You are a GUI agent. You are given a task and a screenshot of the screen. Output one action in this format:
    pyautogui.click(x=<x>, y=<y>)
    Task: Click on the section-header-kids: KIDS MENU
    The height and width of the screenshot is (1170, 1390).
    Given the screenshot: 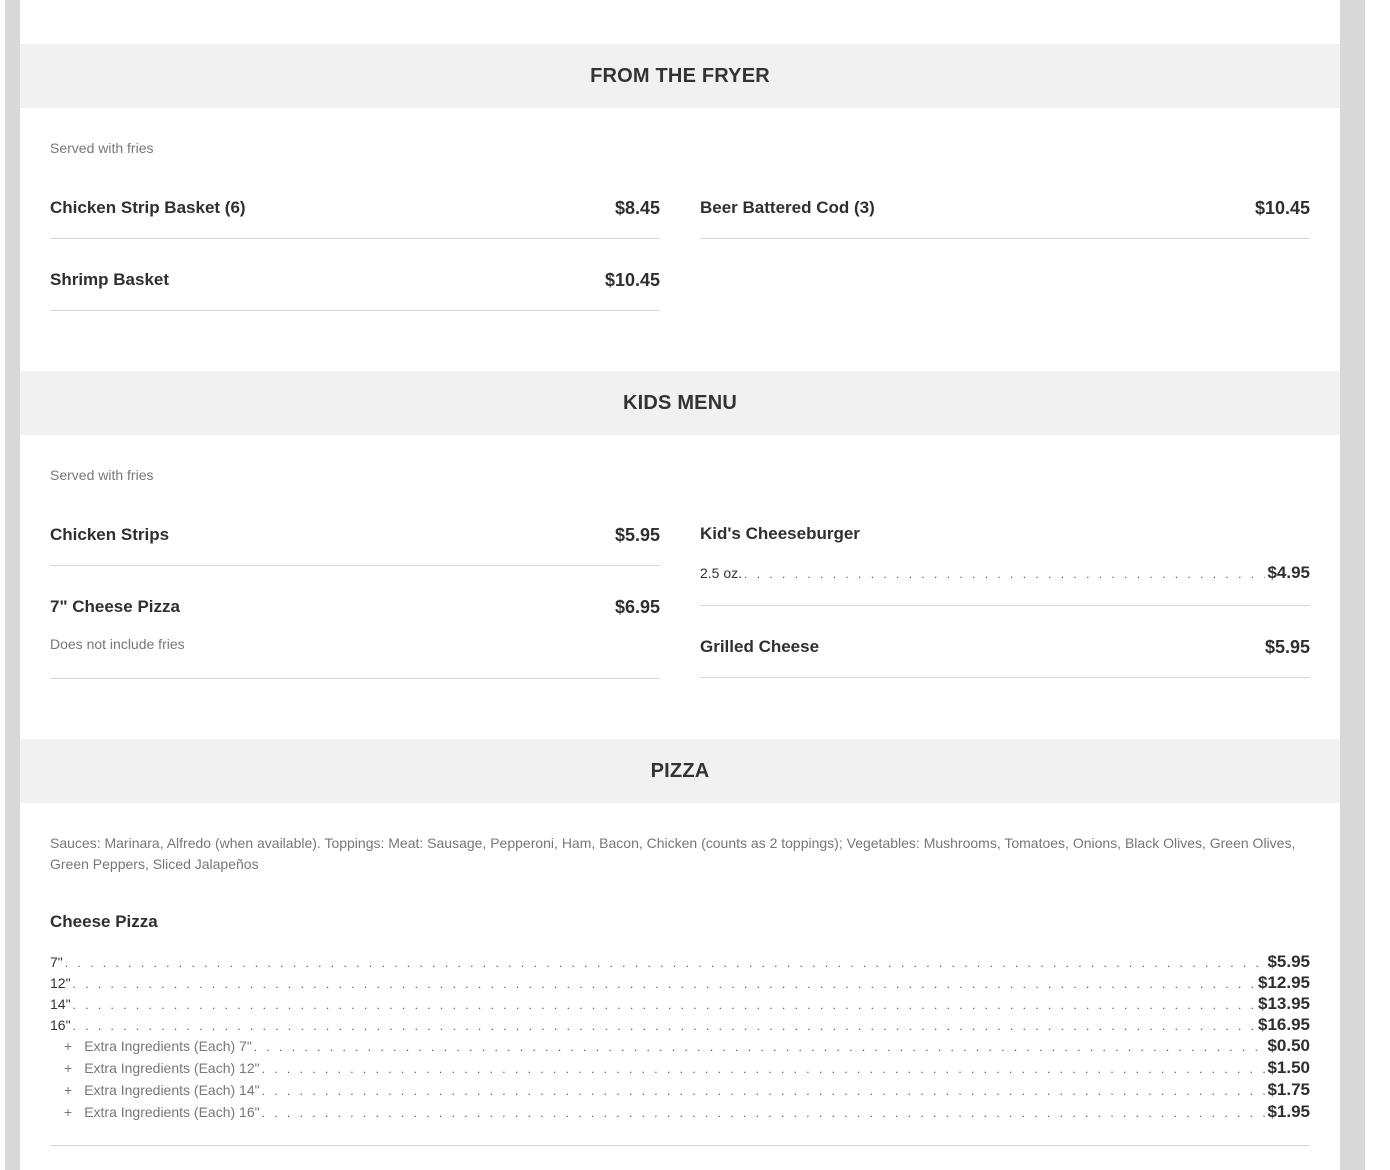 What is the action you would take?
    pyautogui.click(x=680, y=403)
    